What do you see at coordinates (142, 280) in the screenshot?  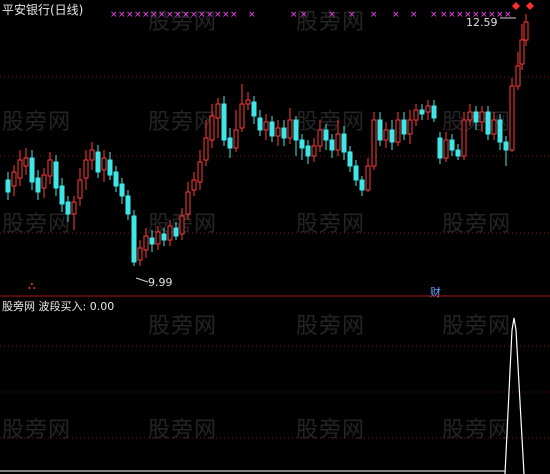 I see `low-arrow` at bounding box center [142, 280].